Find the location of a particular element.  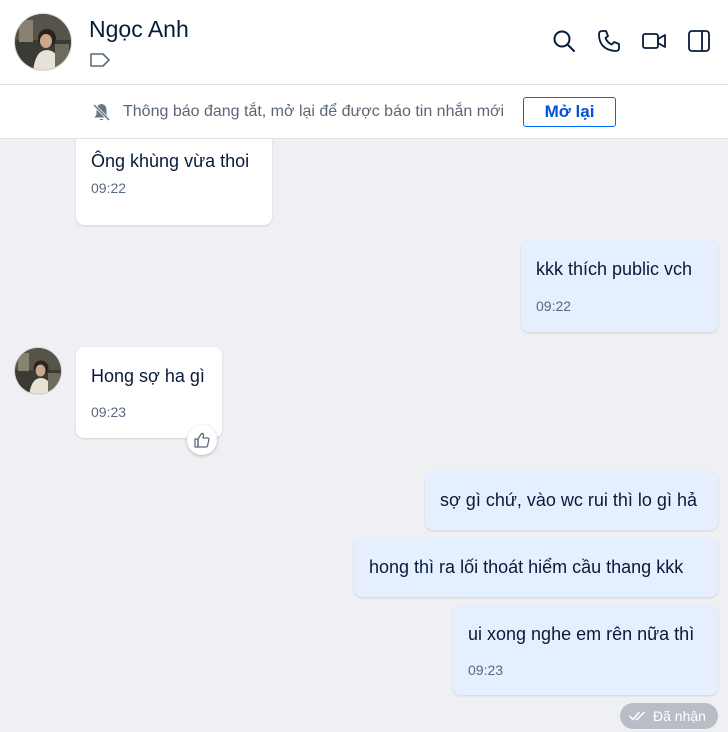

message-text: hong thì ra lối thoát hiểm cầu thang kkk is located at coordinates (526, 567).